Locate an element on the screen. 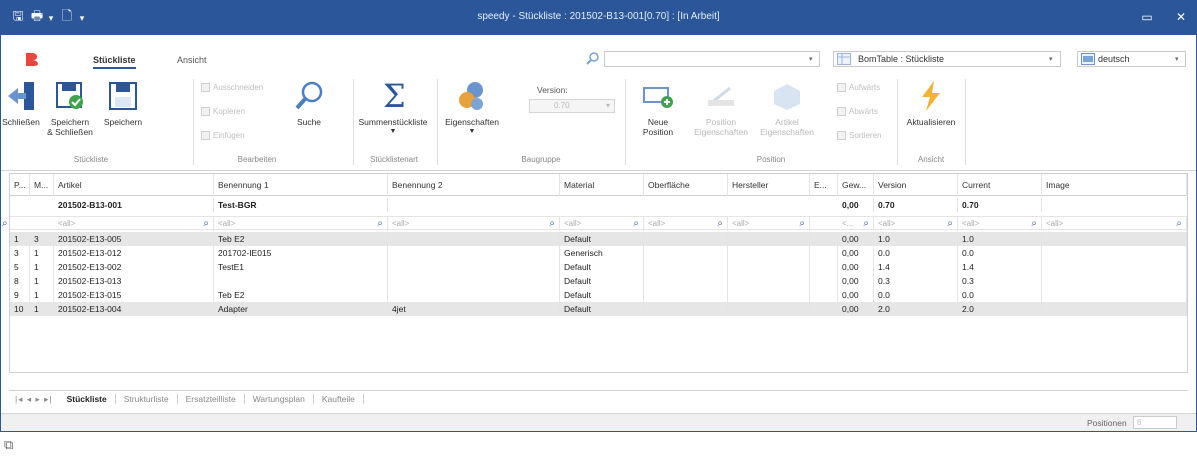 Image resolution: width=1197 pixels, height=456 pixels. cell-current: 0.3 is located at coordinates (1000, 281).